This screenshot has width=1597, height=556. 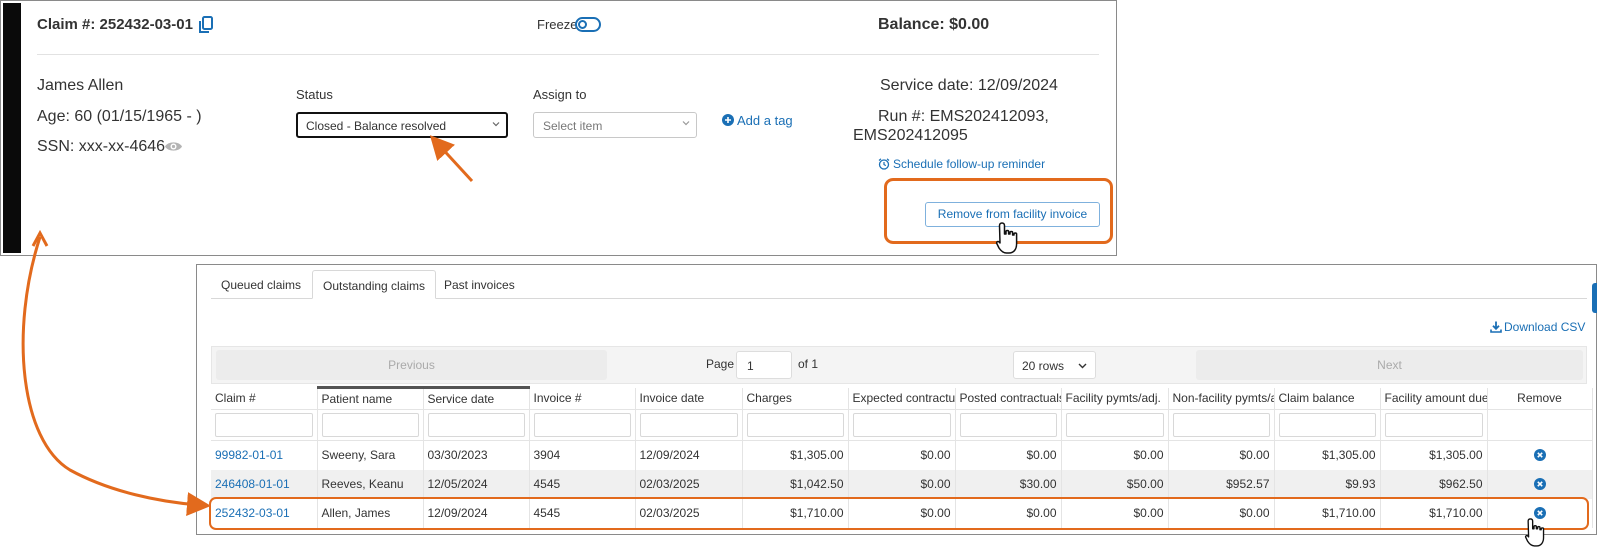 What do you see at coordinates (884, 164) in the screenshot?
I see `alarm-clock-icon` at bounding box center [884, 164].